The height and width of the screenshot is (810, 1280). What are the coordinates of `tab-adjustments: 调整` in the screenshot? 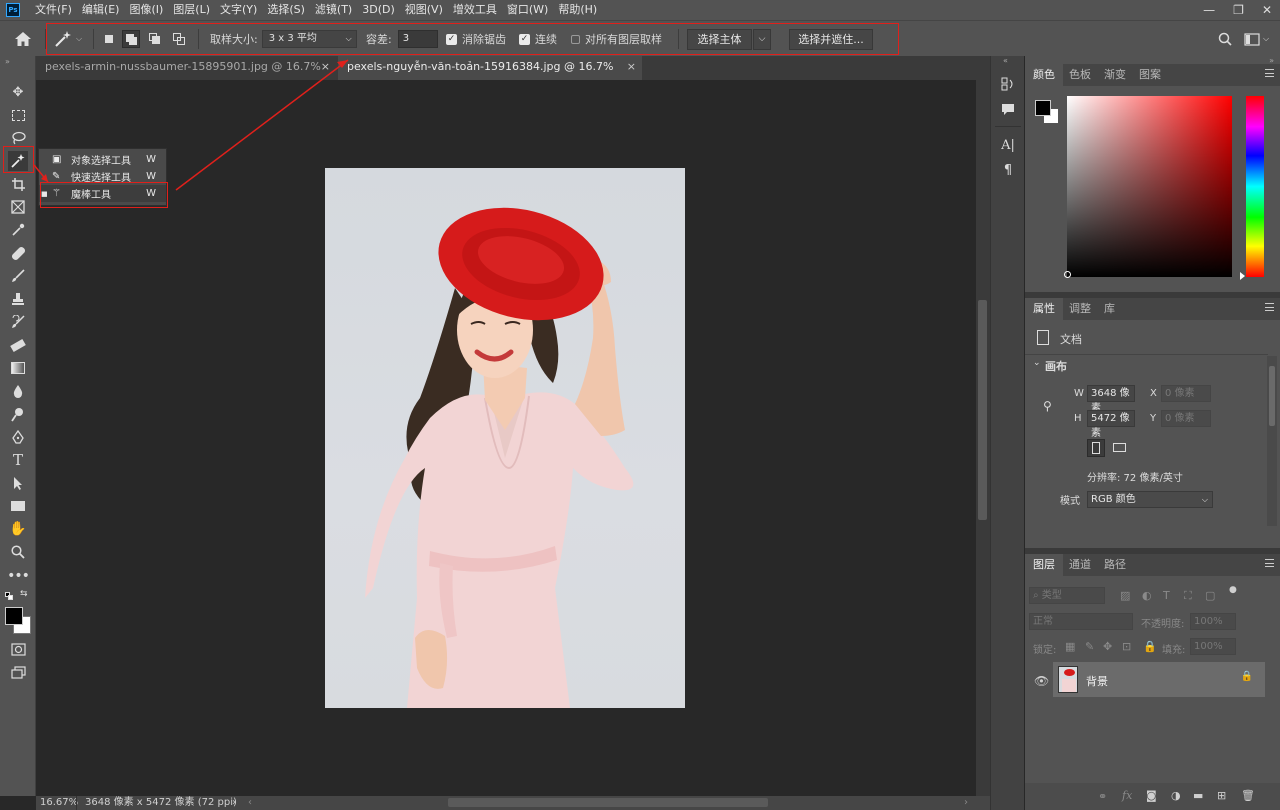 It's located at (1080, 309).